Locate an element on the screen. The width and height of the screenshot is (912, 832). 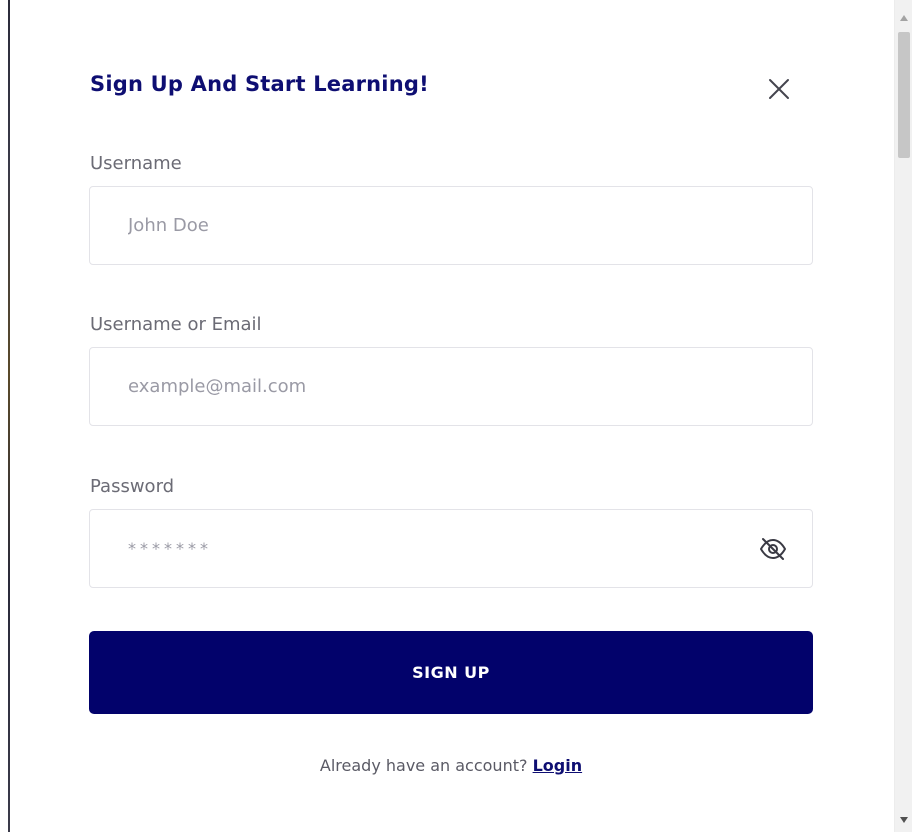
email-input is located at coordinates (451, 386).